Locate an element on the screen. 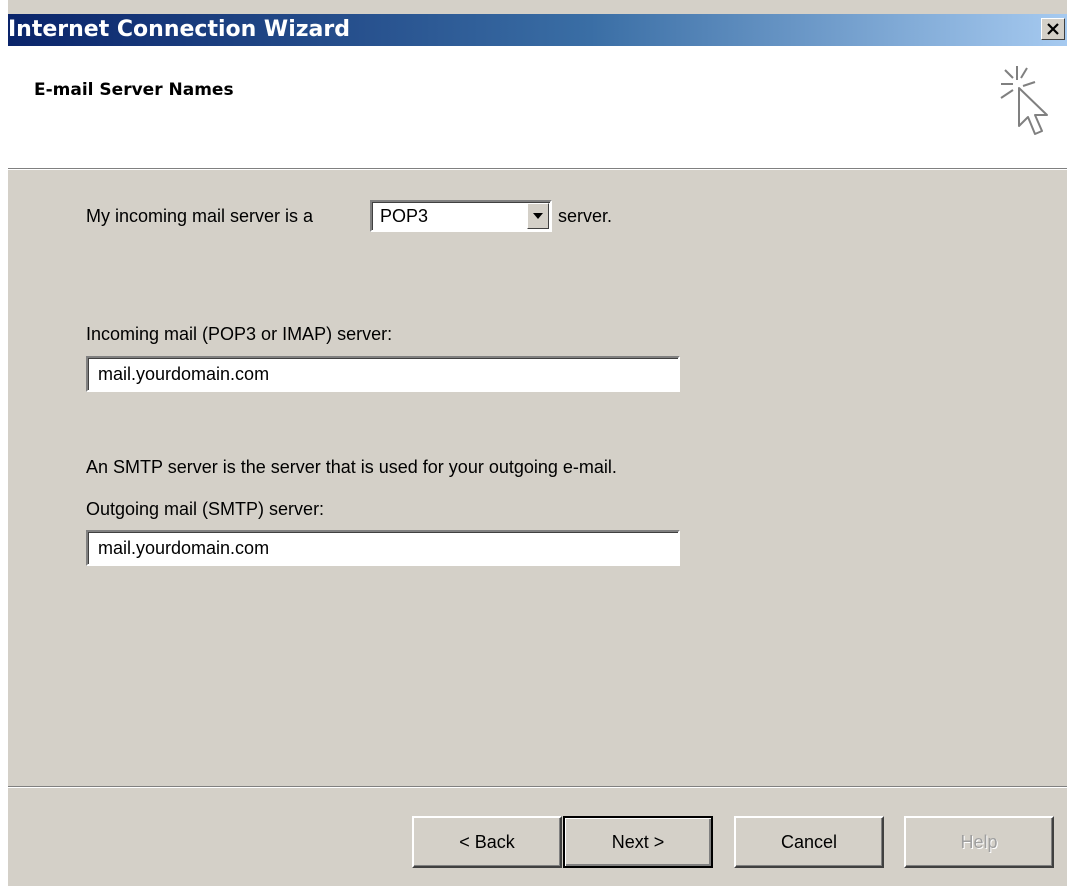 The width and height of the screenshot is (1067, 886). wizard-cursor-sparkle-icon is located at coordinates (1024, 100).